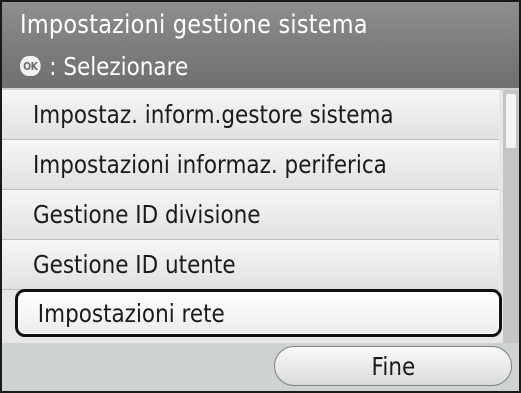 This screenshot has width=521, height=393. I want to click on menu-item-gestione-id-divisione: Gestione ID divisione, so click(250, 215).